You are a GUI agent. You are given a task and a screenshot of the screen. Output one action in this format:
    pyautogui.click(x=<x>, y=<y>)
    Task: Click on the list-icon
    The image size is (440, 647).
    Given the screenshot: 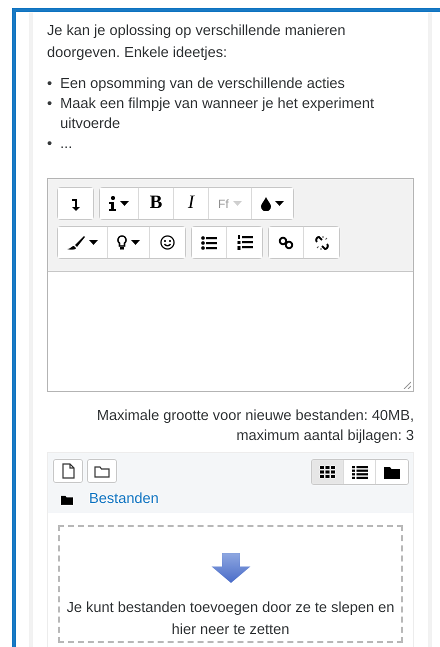 What is the action you would take?
    pyautogui.click(x=360, y=472)
    